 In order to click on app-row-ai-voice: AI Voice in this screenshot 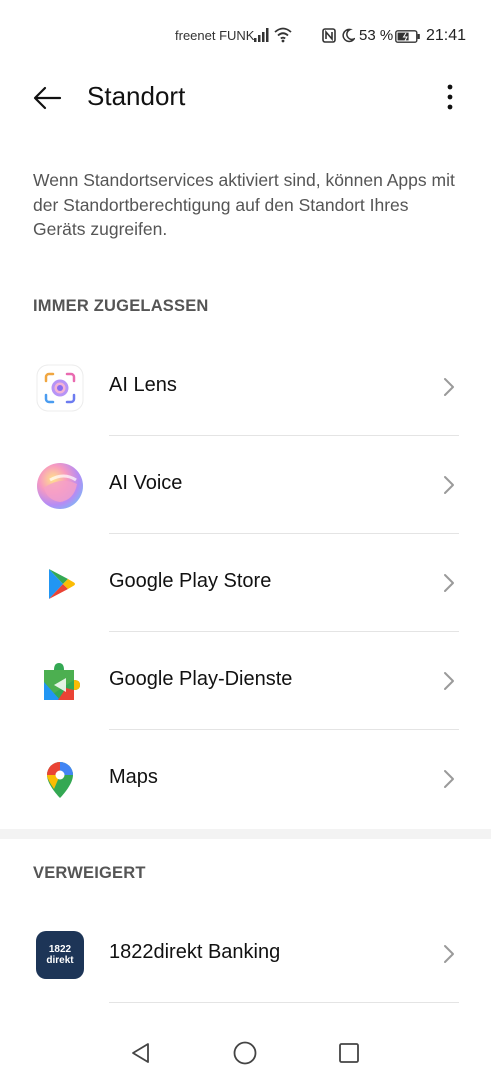, I will do `click(245, 485)`.